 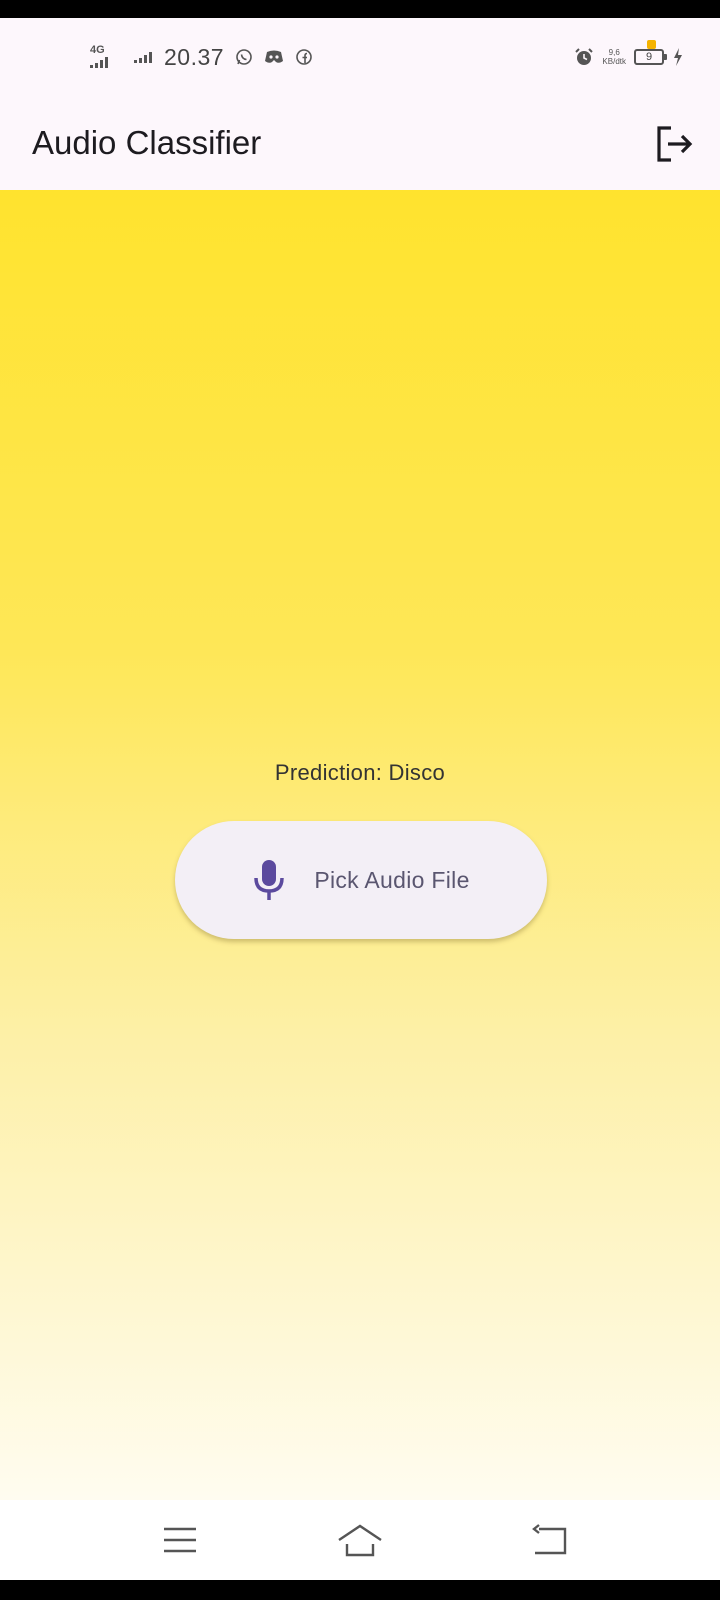 I want to click on status-bar: 4G 20.37 9,6 KB/dtk 9, so click(x=360, y=58).